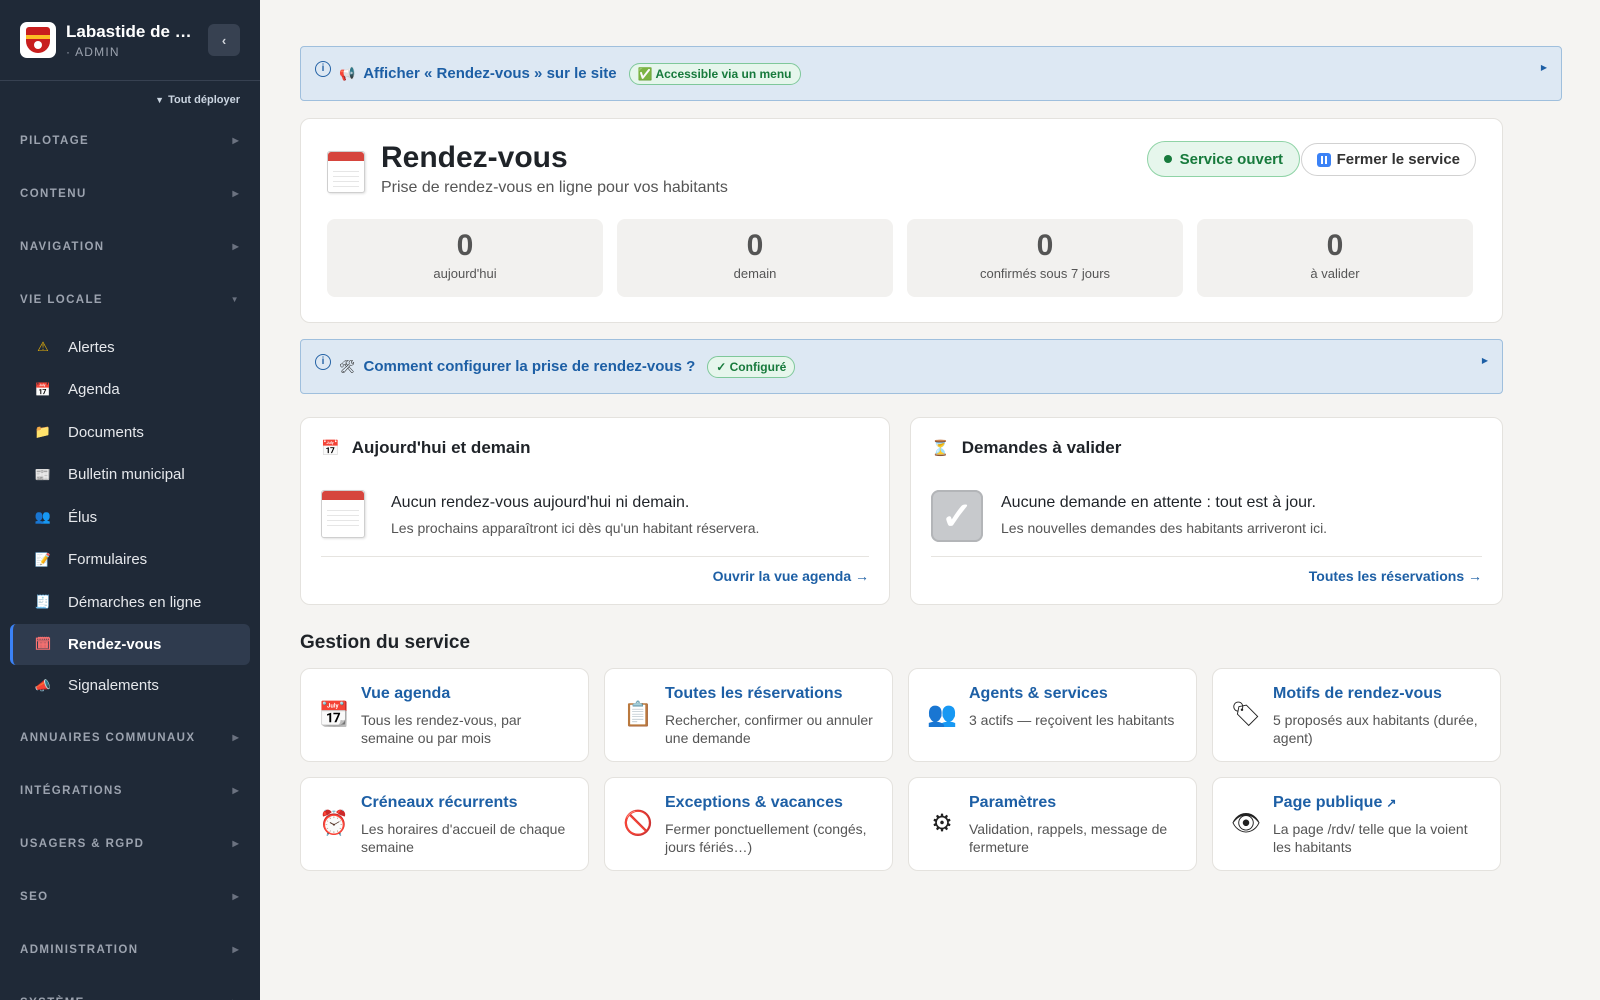  Describe the element at coordinates (1045, 245) in the screenshot. I see `stat-value: 0` at that location.